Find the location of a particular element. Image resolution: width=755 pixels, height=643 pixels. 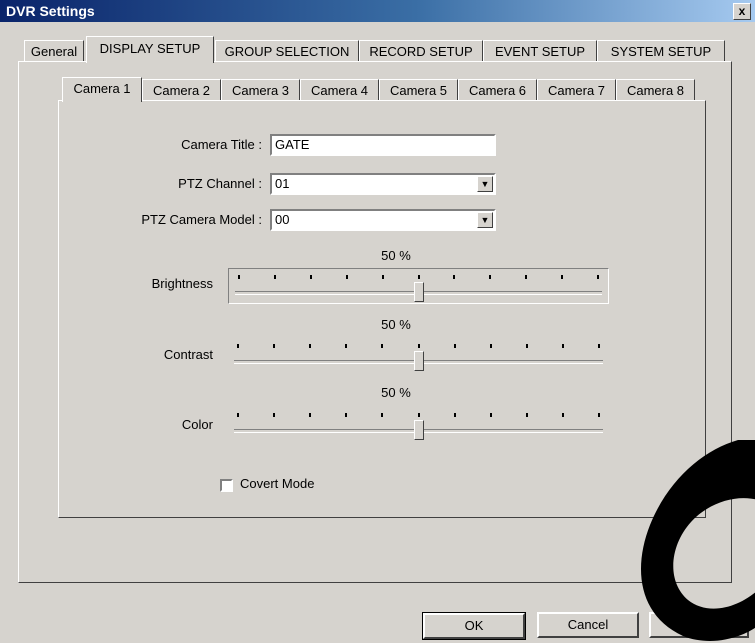

contrast-slider is located at coordinates (418, 356).